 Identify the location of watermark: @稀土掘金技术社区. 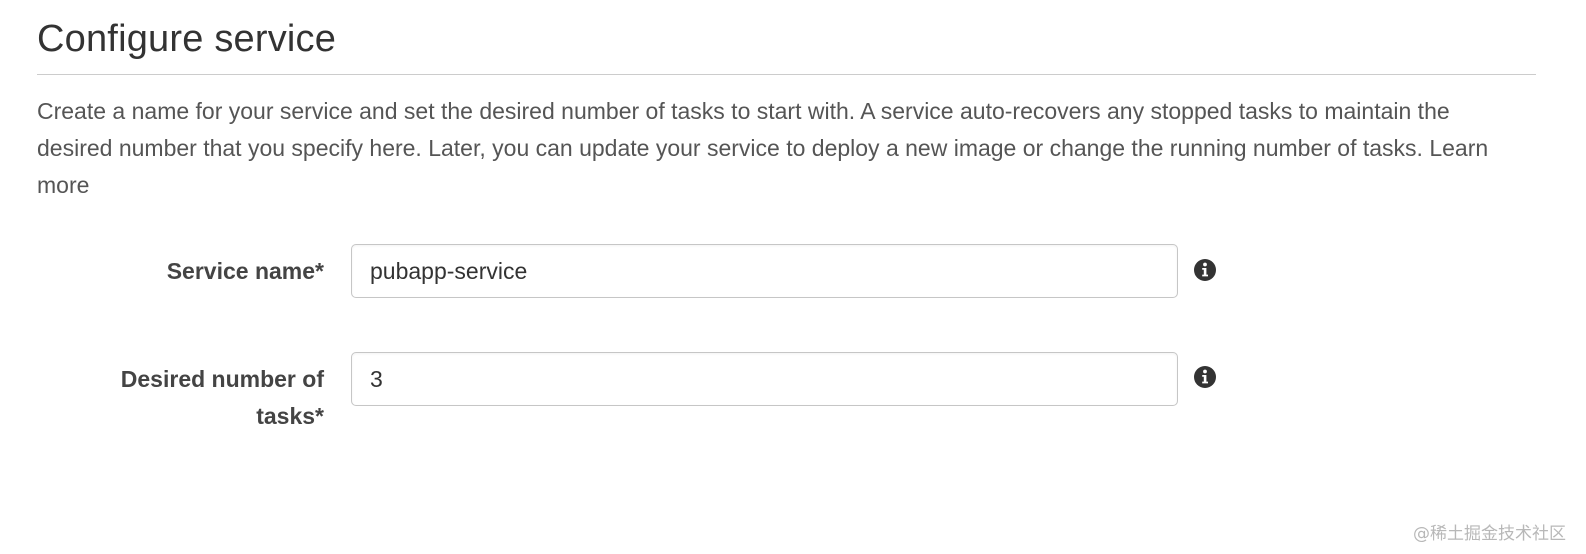
(1489, 534).